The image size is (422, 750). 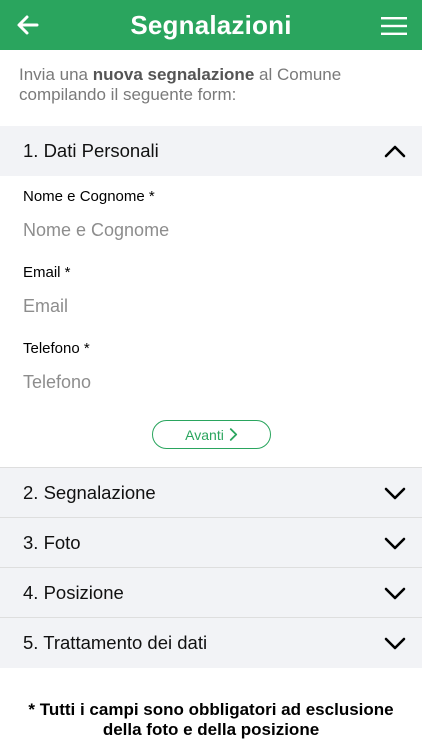 I want to click on section-posizione: 4. Posizione, so click(x=211, y=593).